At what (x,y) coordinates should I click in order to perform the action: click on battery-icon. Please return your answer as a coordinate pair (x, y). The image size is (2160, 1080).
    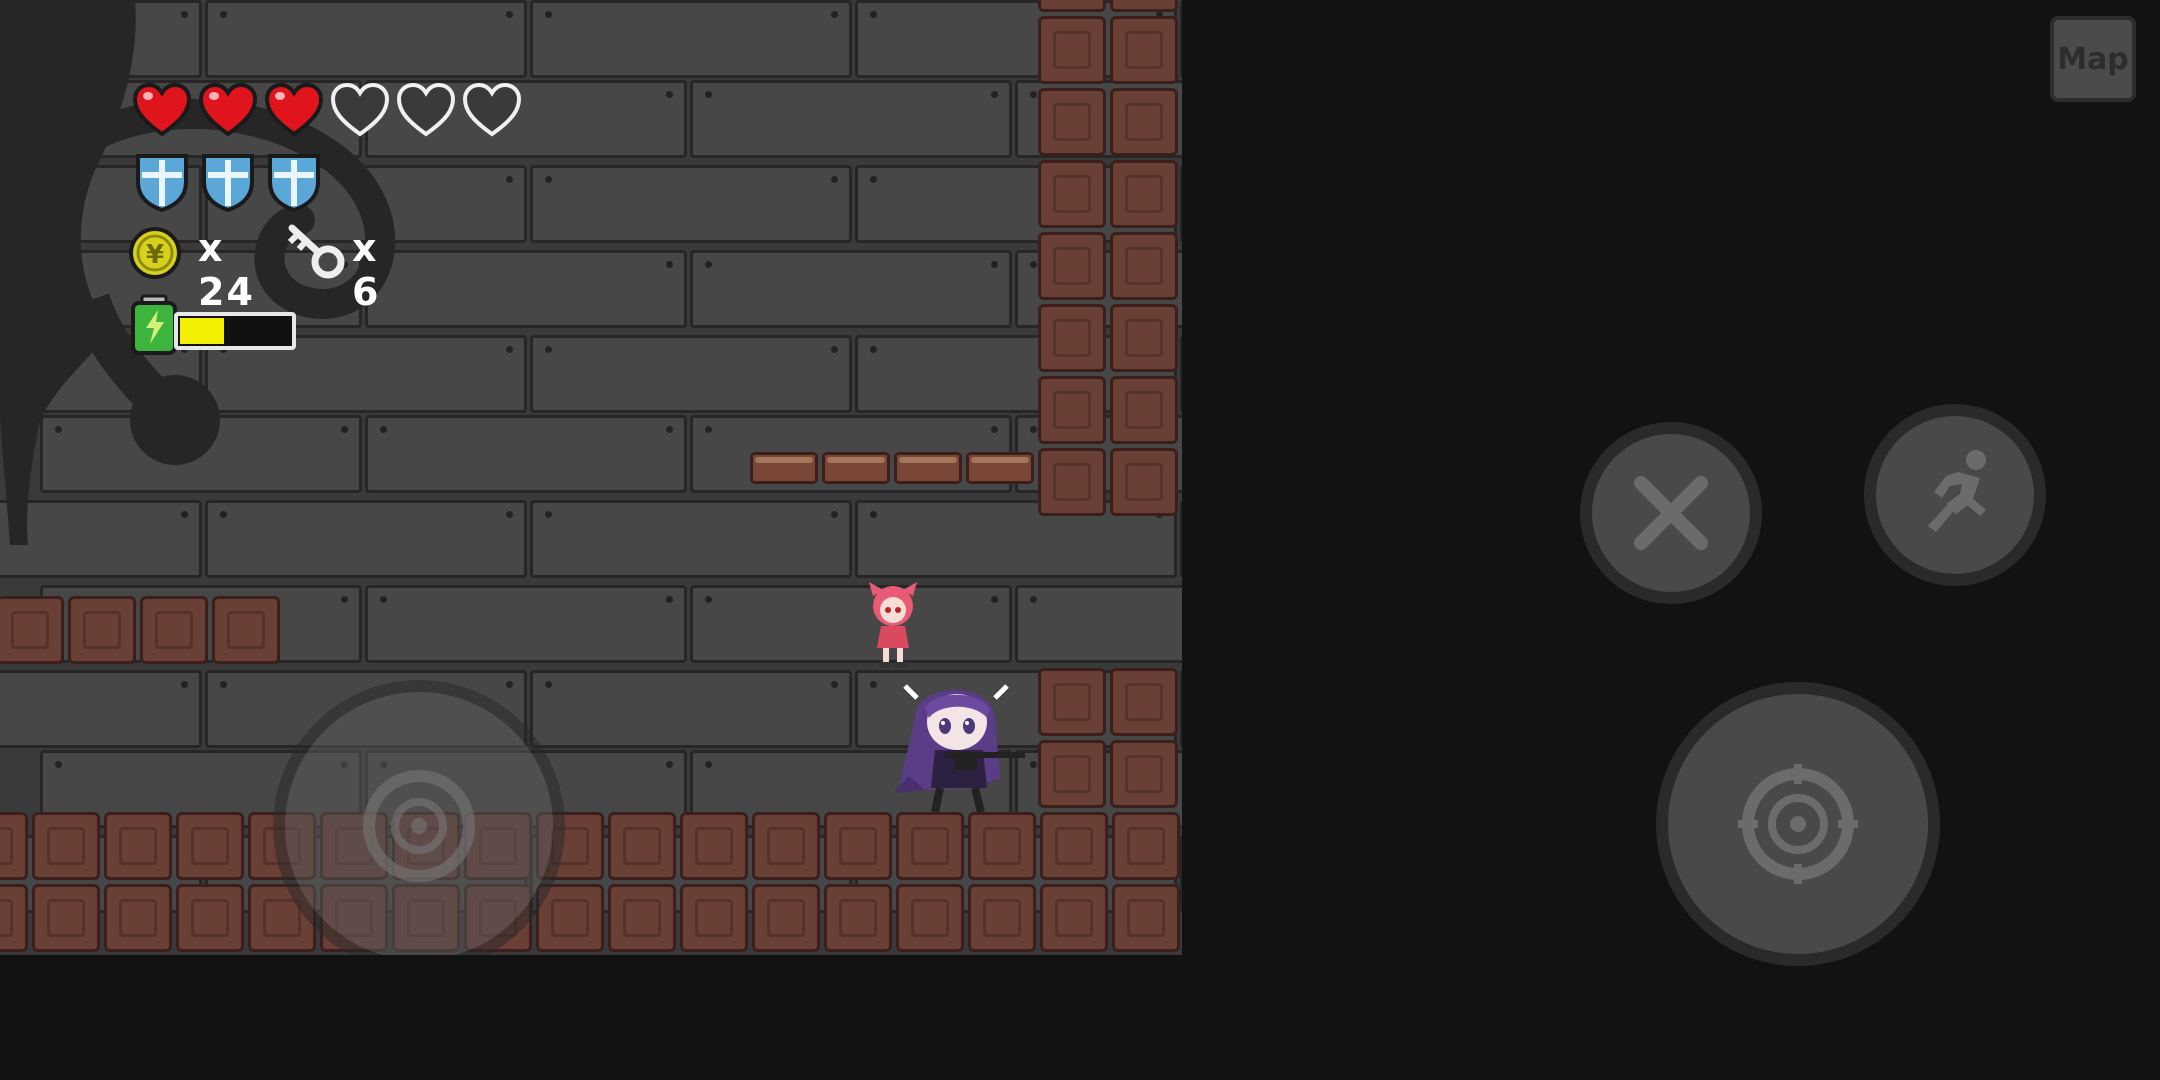
    Looking at the image, I should click on (154, 324).